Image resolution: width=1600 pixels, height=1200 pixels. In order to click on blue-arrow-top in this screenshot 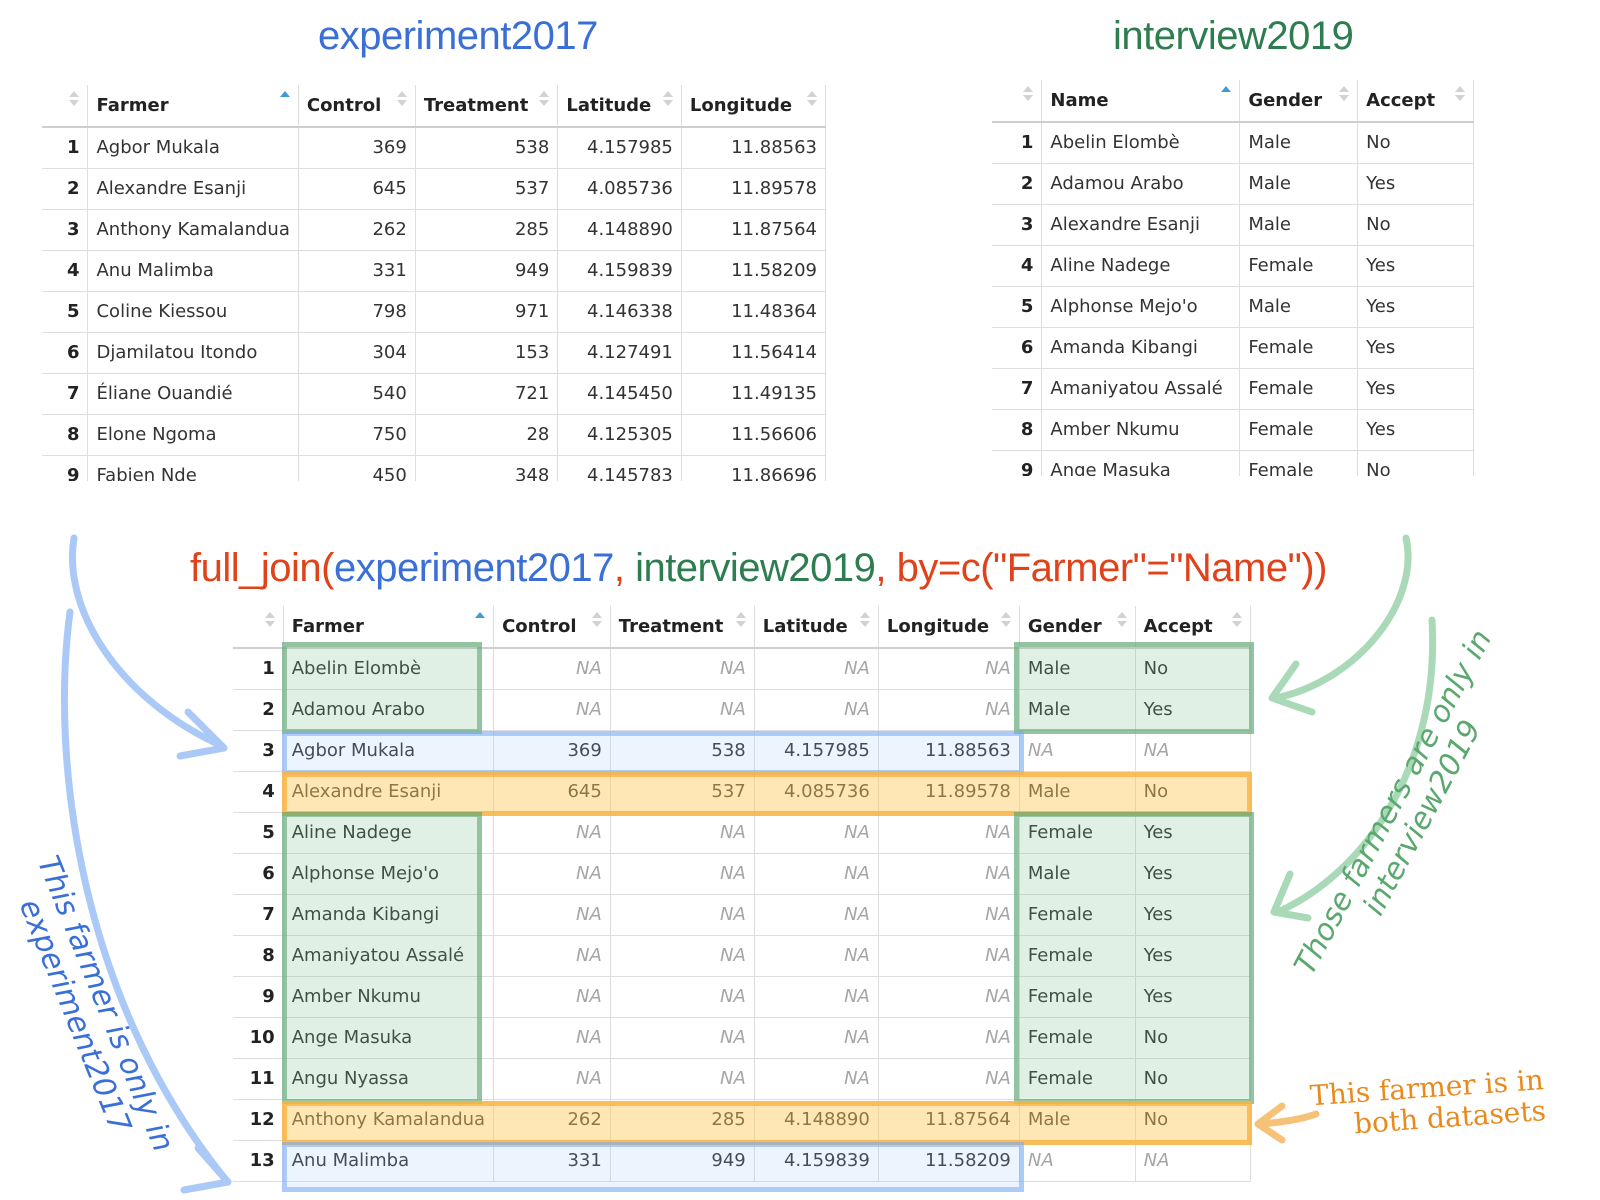, I will do `click(147, 642)`.